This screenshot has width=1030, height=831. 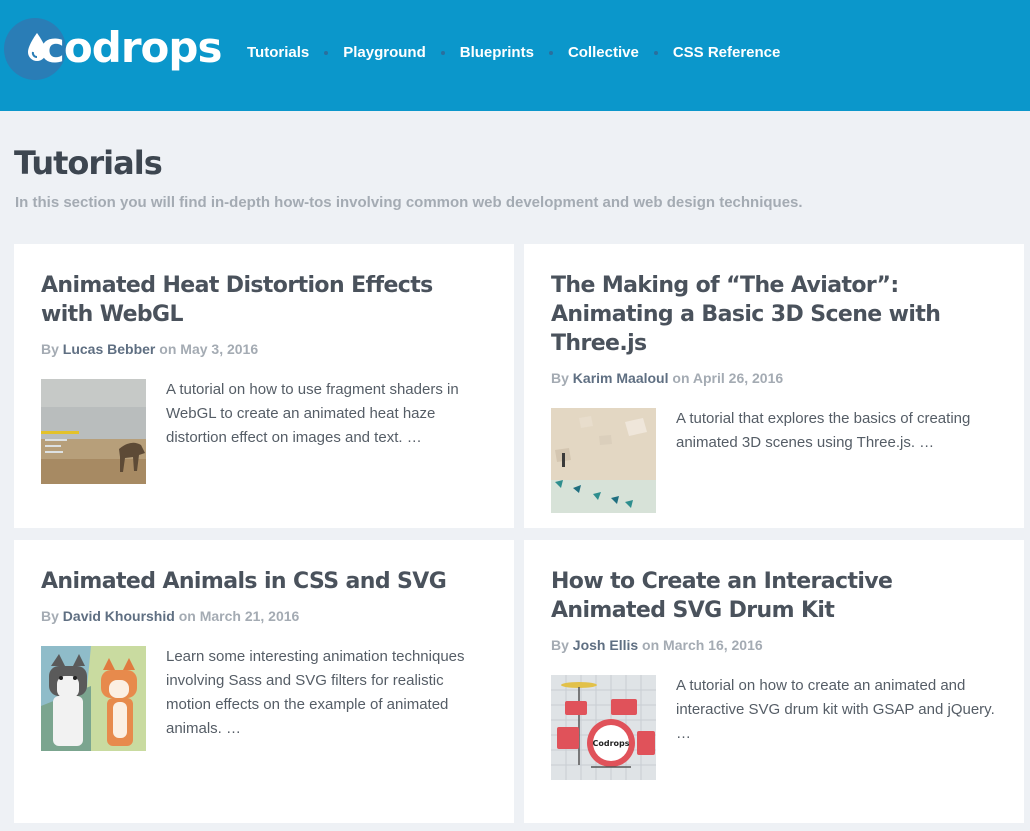 I want to click on article-author: Karim Maaloul, so click(x=621, y=378).